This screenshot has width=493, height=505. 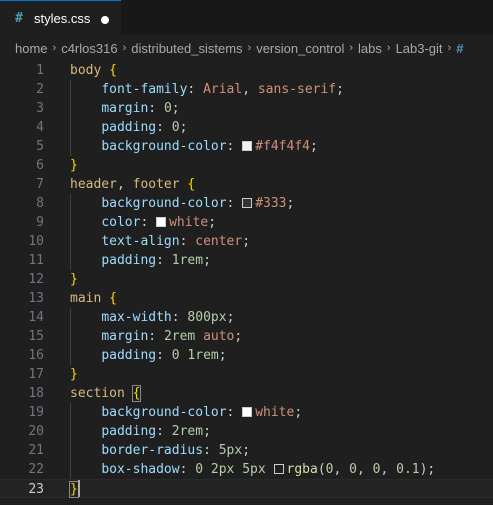 I want to click on unsaved-dot-icon, so click(x=105, y=20).